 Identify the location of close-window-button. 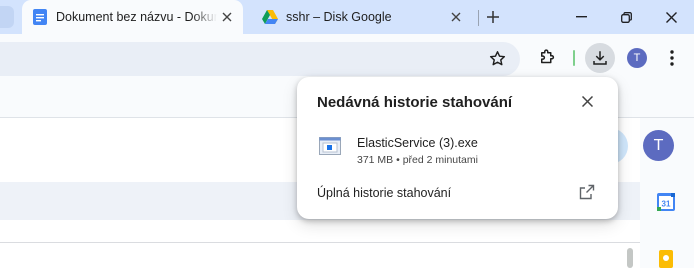
(671, 17).